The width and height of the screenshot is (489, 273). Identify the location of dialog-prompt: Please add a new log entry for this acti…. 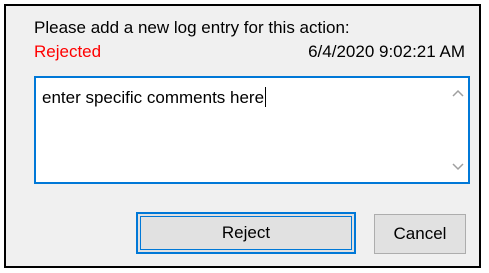
(192, 27).